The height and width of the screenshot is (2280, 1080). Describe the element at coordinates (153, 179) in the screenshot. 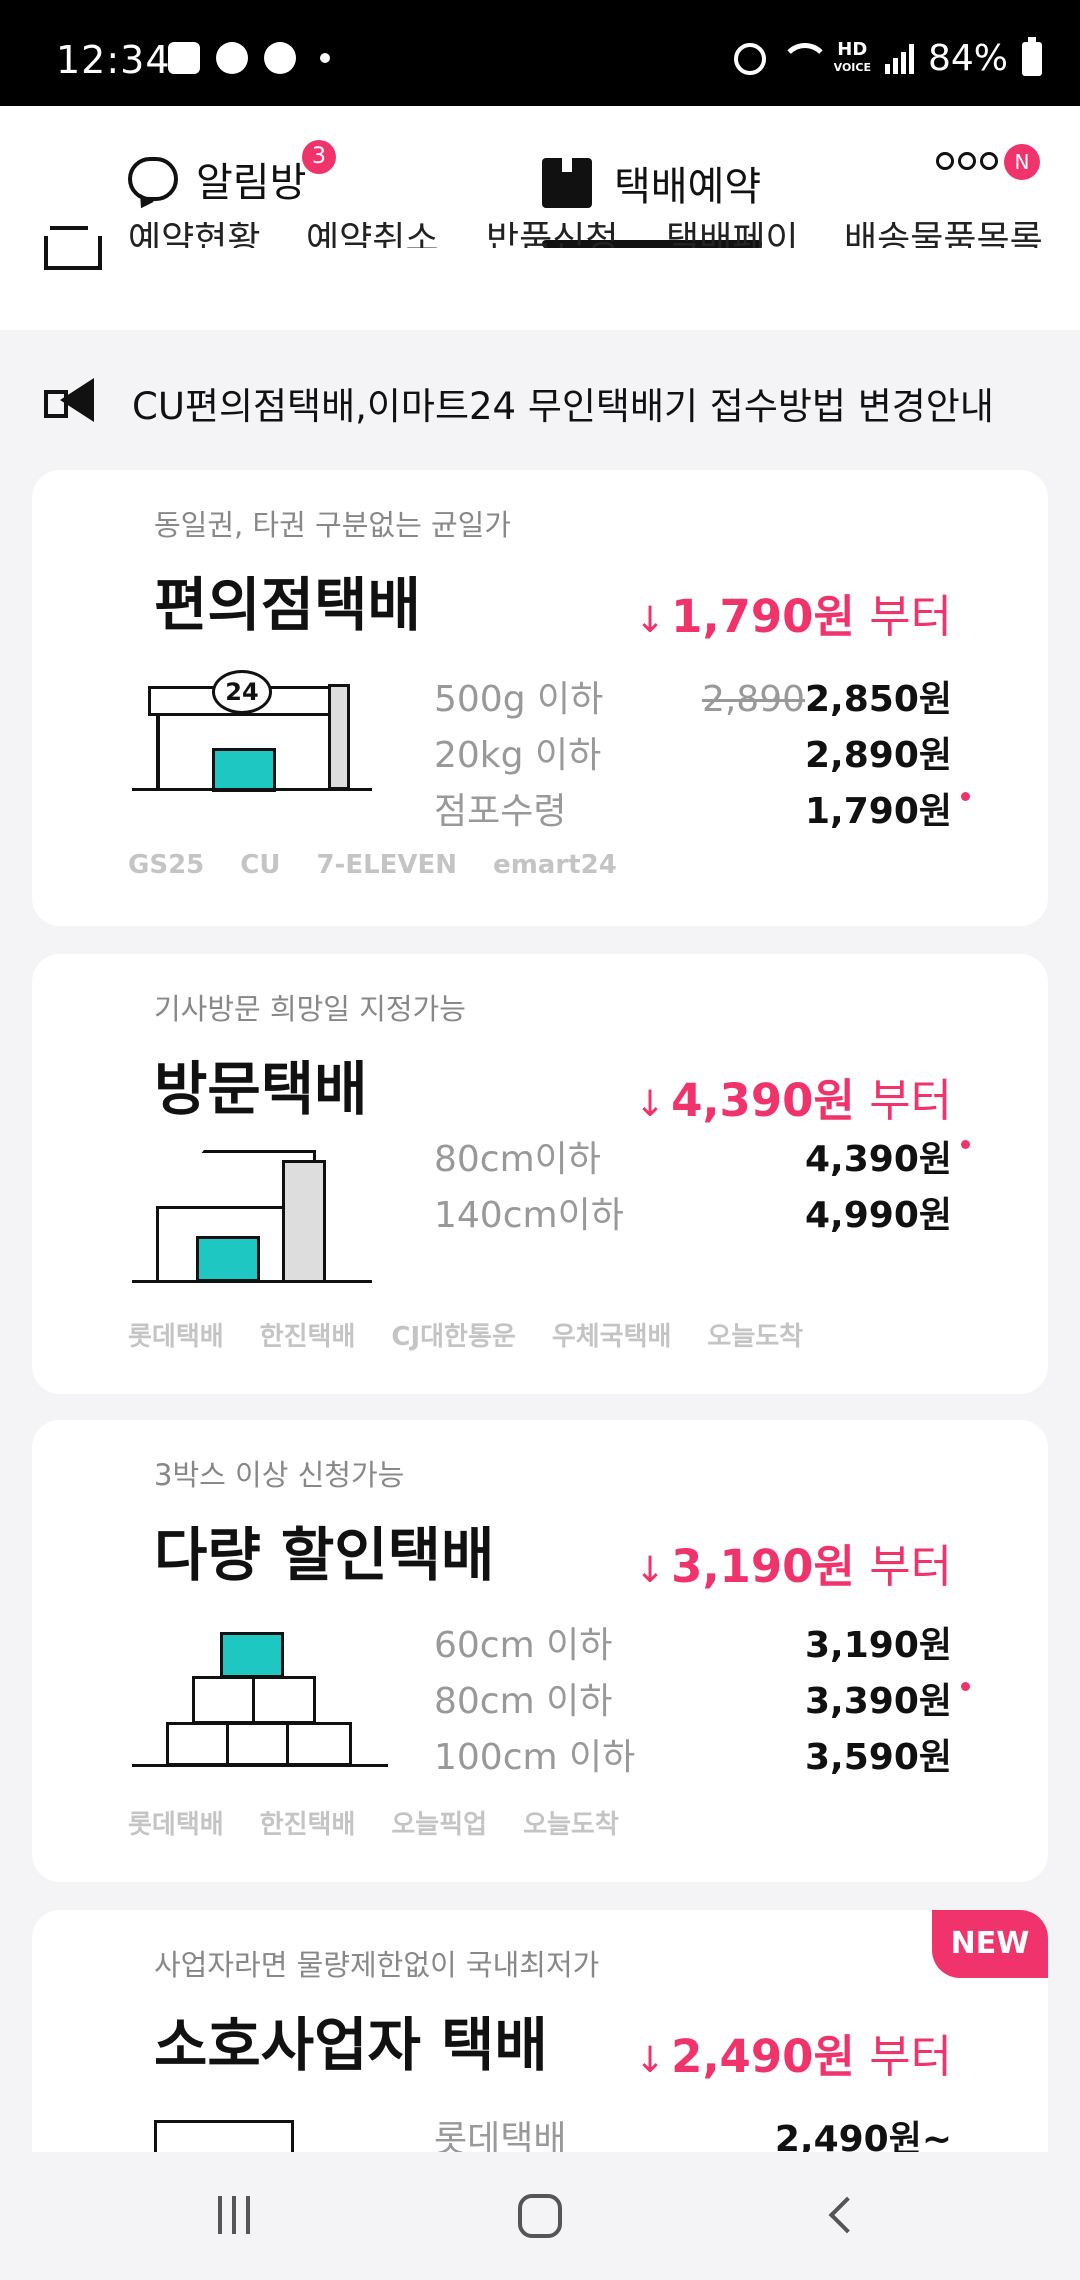

I see `chat-bubble-icon` at that location.